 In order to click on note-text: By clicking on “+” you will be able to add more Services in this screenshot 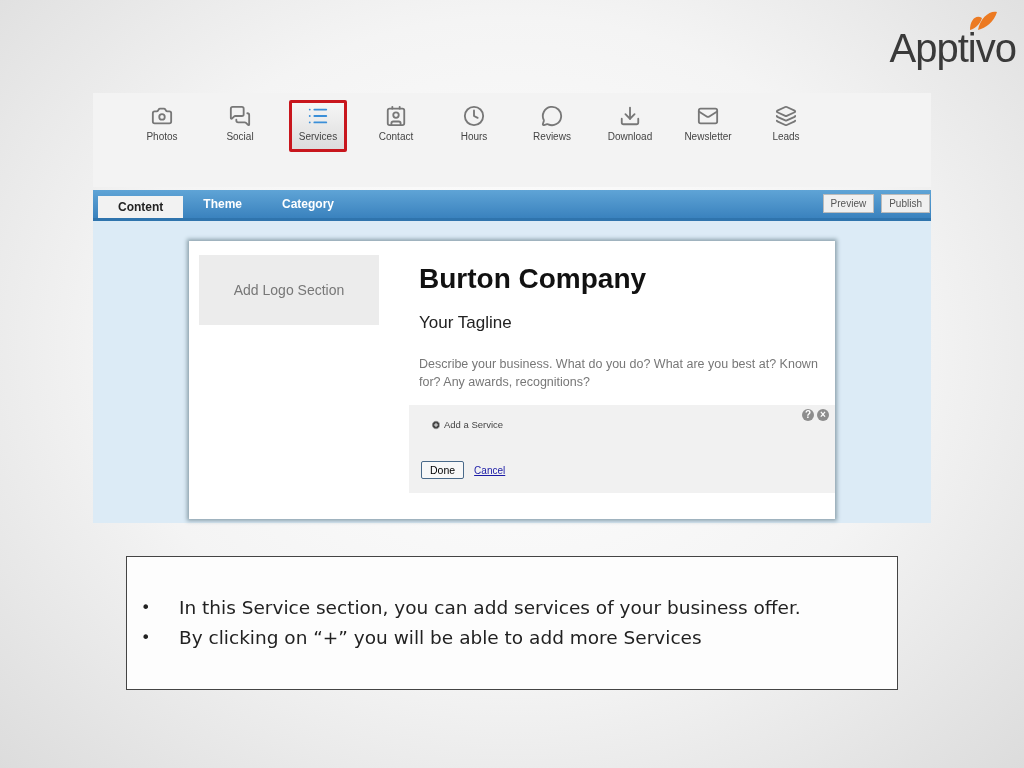, I will do `click(440, 638)`.